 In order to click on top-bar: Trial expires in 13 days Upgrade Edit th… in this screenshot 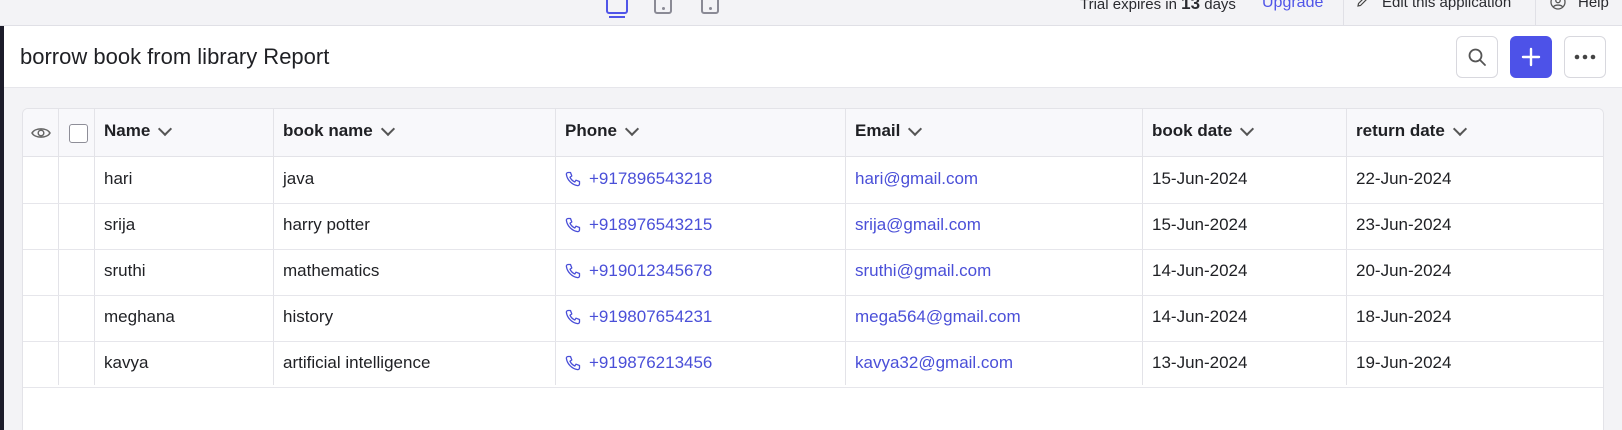, I will do `click(811, 13)`.